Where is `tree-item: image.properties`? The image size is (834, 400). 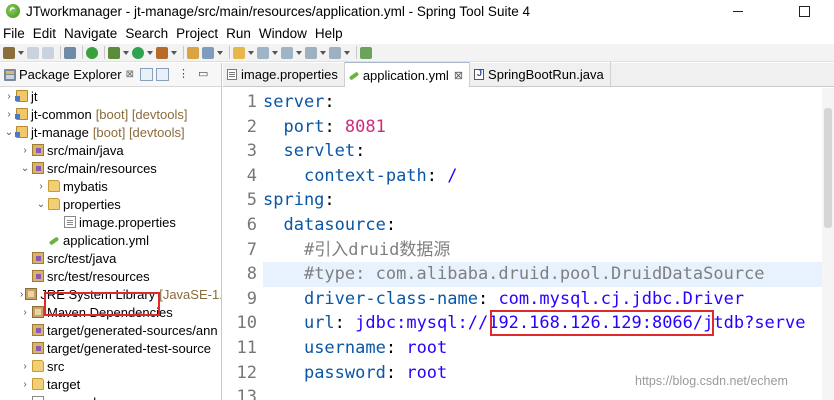
tree-item: image.properties is located at coordinates (110, 222).